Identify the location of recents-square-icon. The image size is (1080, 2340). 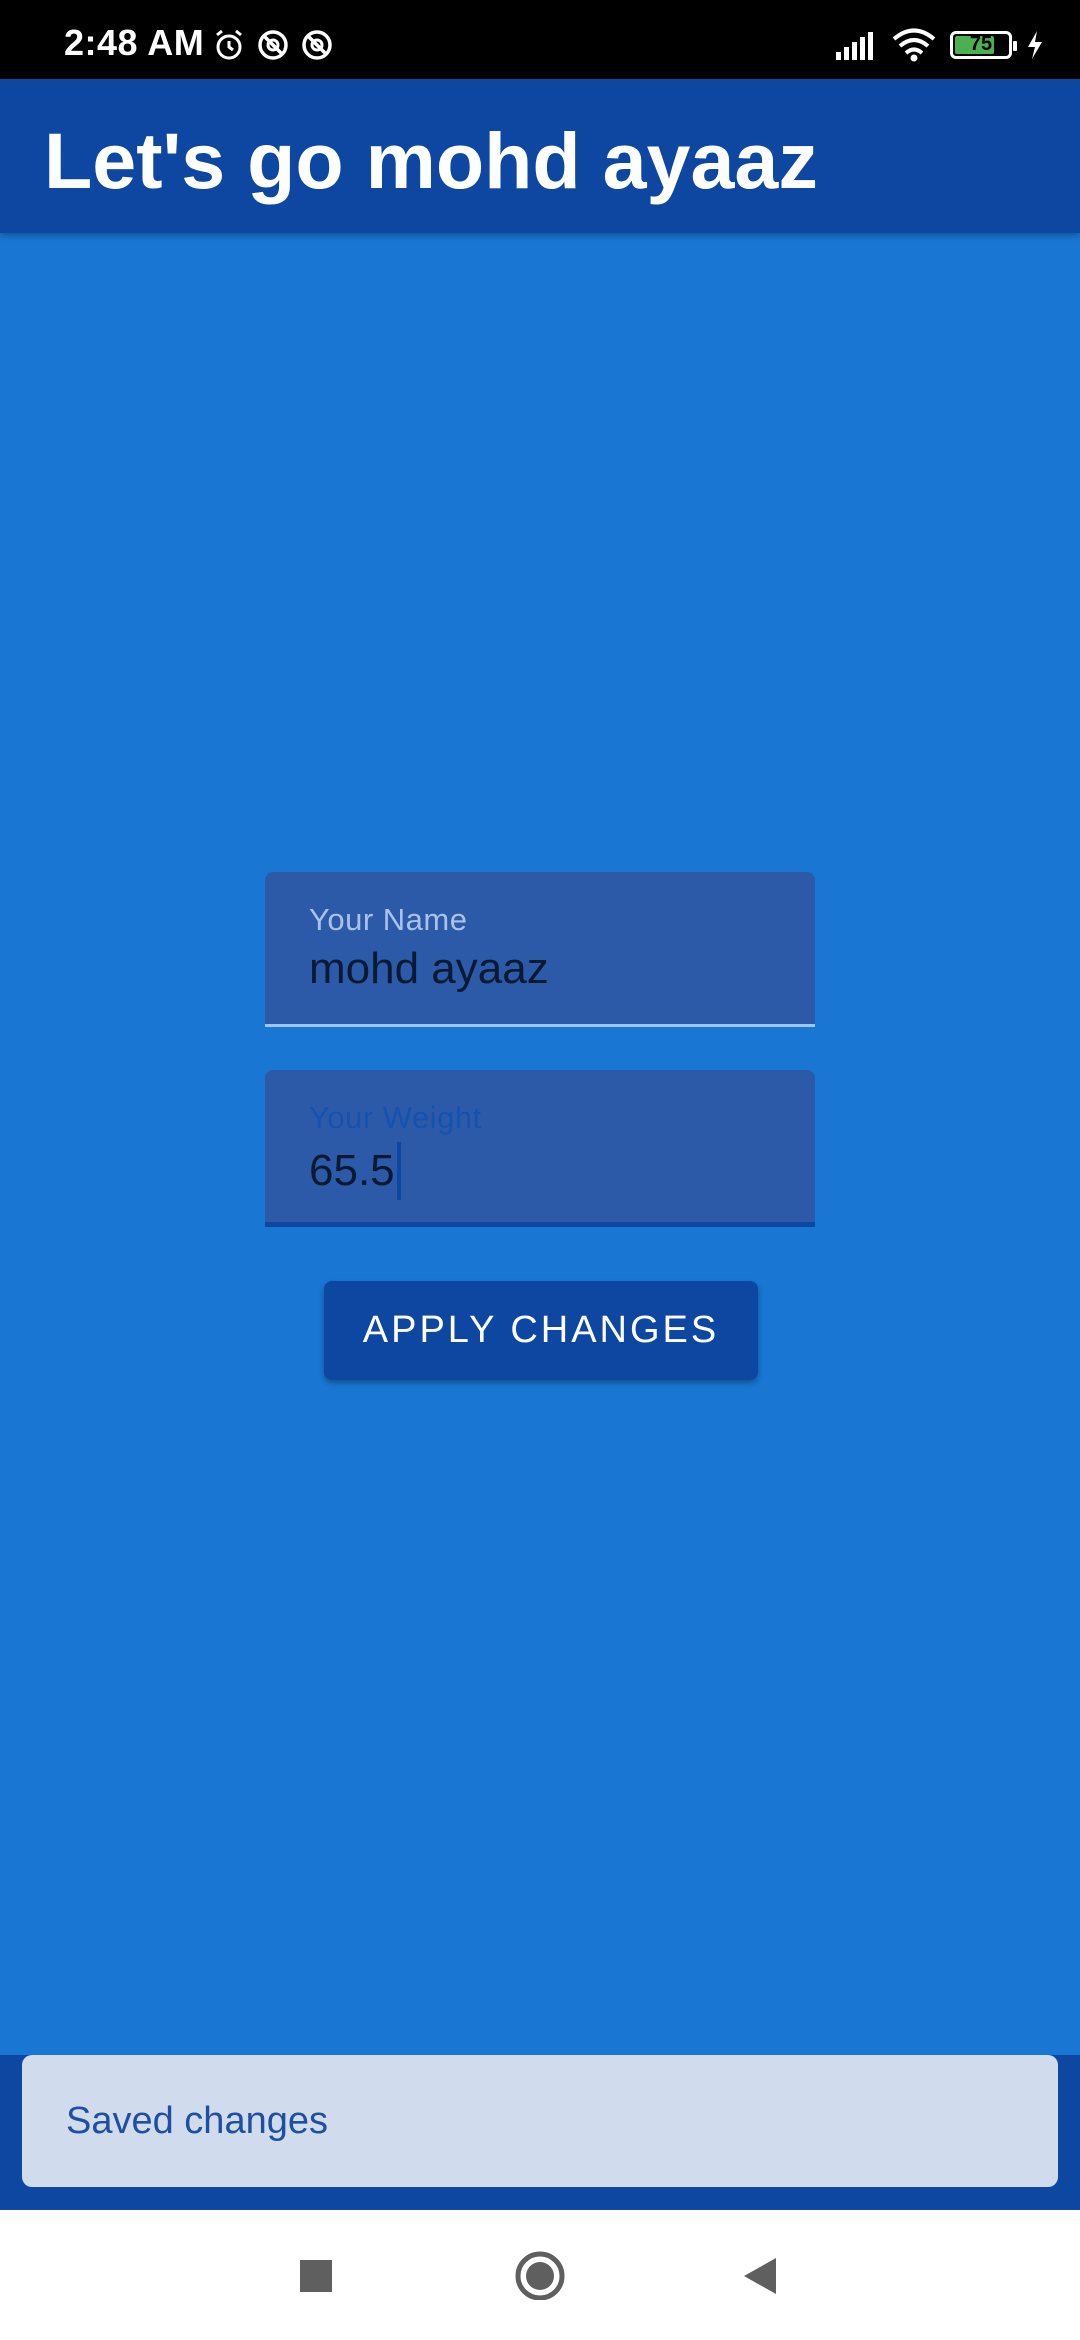
(316, 2275).